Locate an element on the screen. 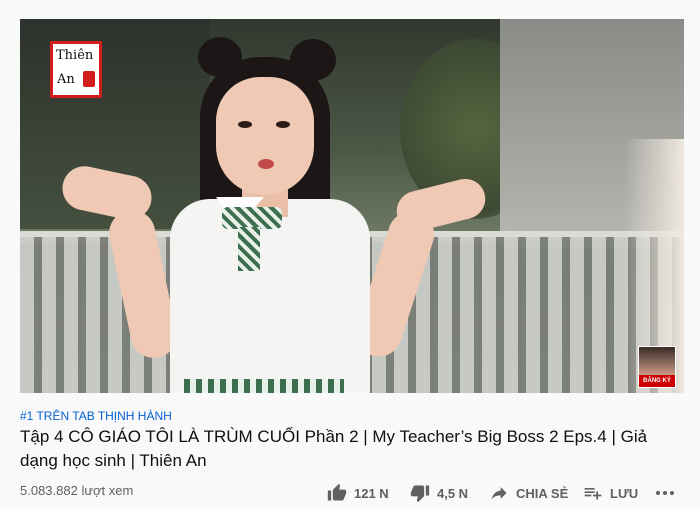  thumb-up-icon is located at coordinates (337, 493).